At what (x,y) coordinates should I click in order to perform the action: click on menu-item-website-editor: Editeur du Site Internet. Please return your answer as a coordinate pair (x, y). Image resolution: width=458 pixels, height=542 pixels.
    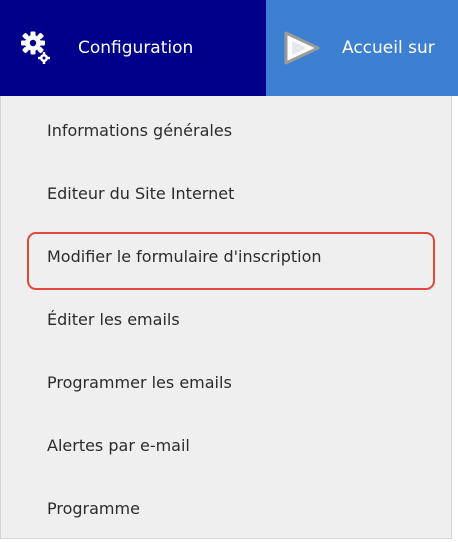
    Looking at the image, I should click on (226, 193).